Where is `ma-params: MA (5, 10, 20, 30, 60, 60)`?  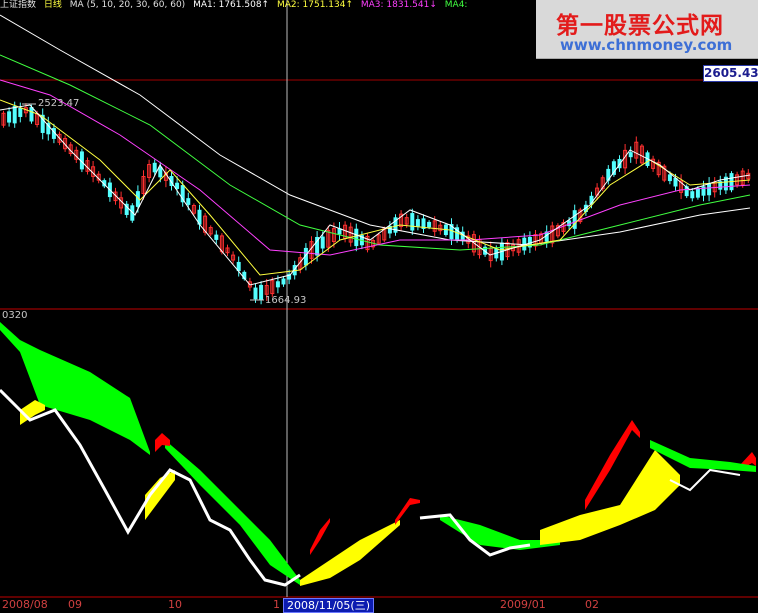 ma-params: MA (5, 10, 20, 30, 60, 60) is located at coordinates (127, 5).